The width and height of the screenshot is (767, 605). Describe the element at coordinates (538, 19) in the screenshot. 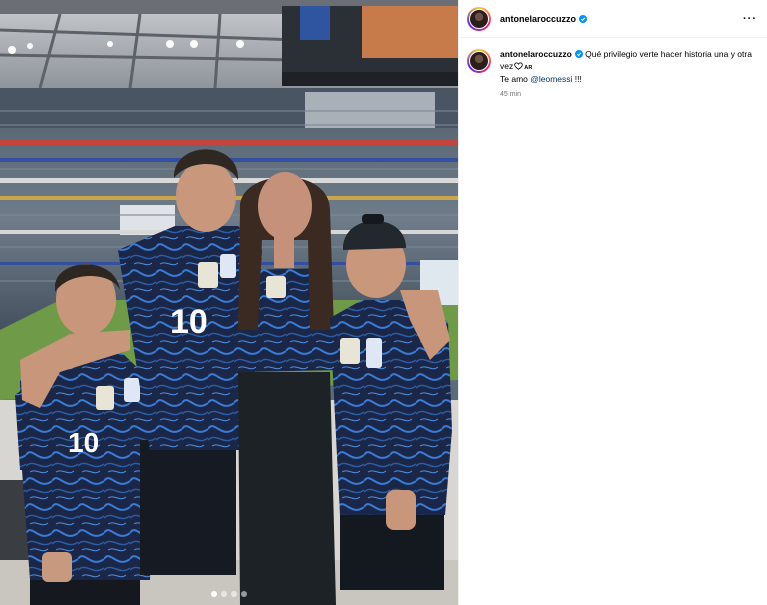

I see `author-username: antonelaroccuzzo` at that location.